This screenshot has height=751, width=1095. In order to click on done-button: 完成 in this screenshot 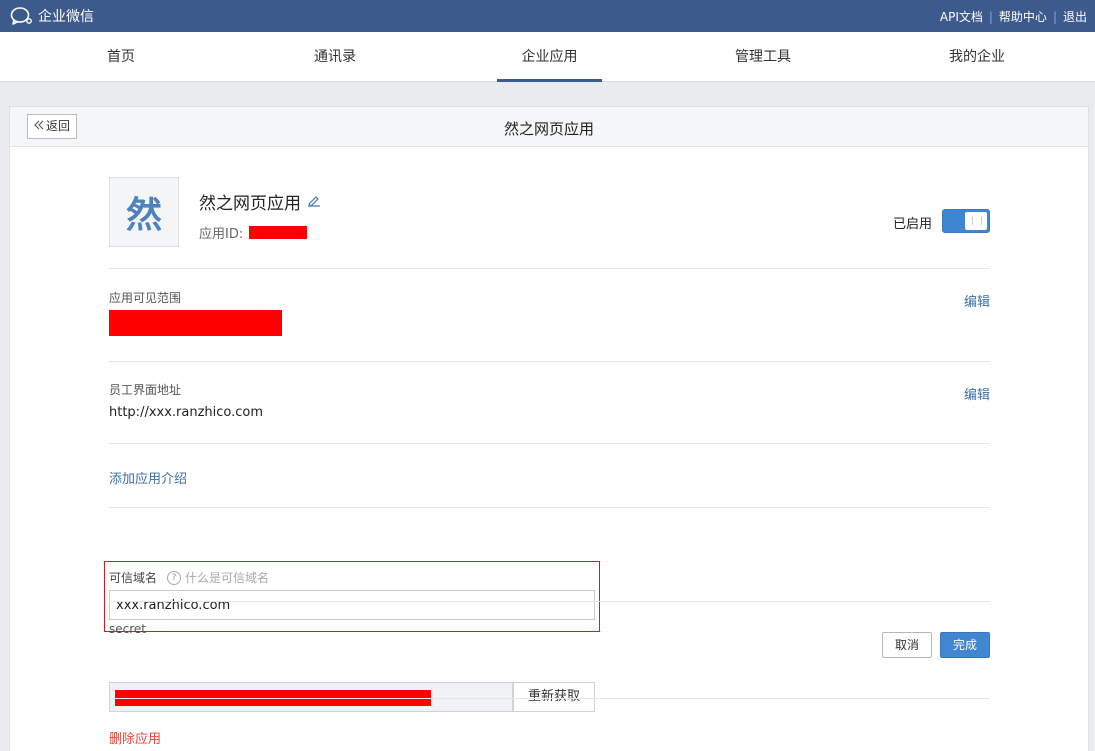, I will do `click(965, 645)`.